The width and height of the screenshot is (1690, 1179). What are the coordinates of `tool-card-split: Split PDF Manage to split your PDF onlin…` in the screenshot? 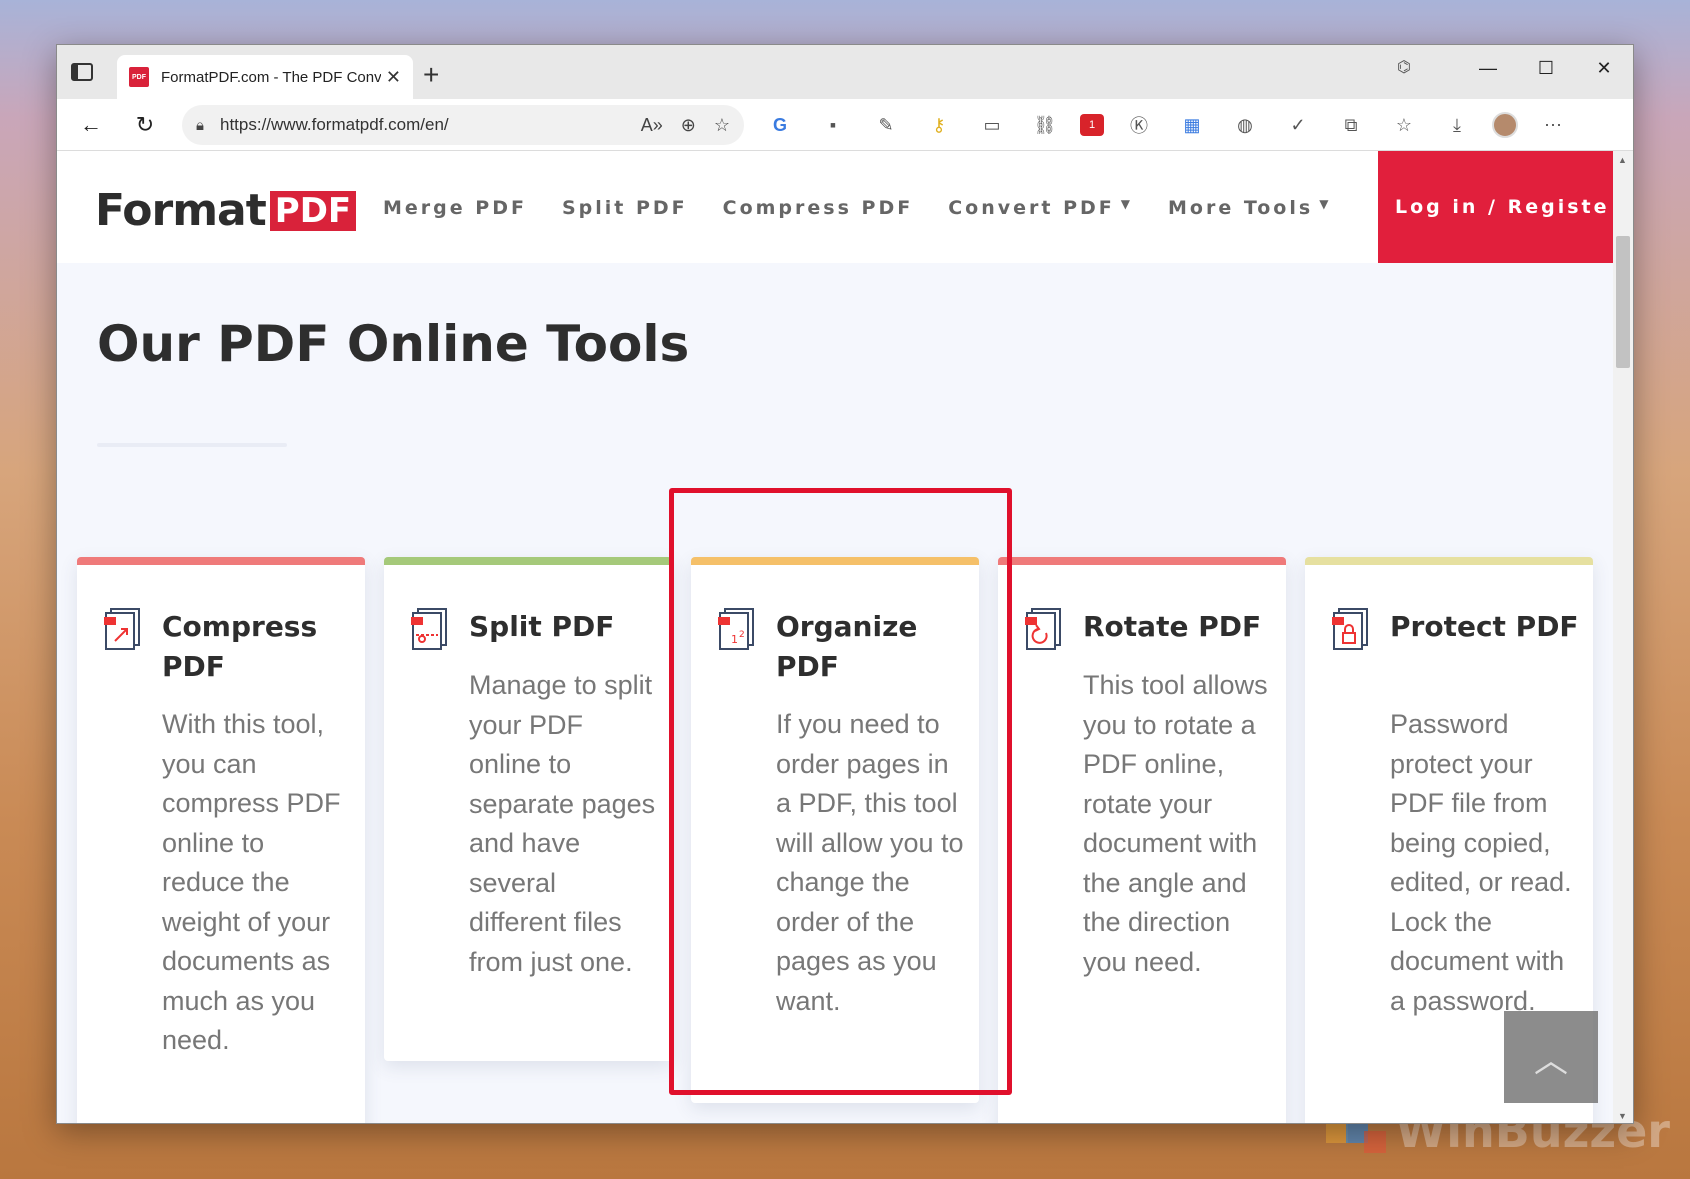 It's located at (528, 809).